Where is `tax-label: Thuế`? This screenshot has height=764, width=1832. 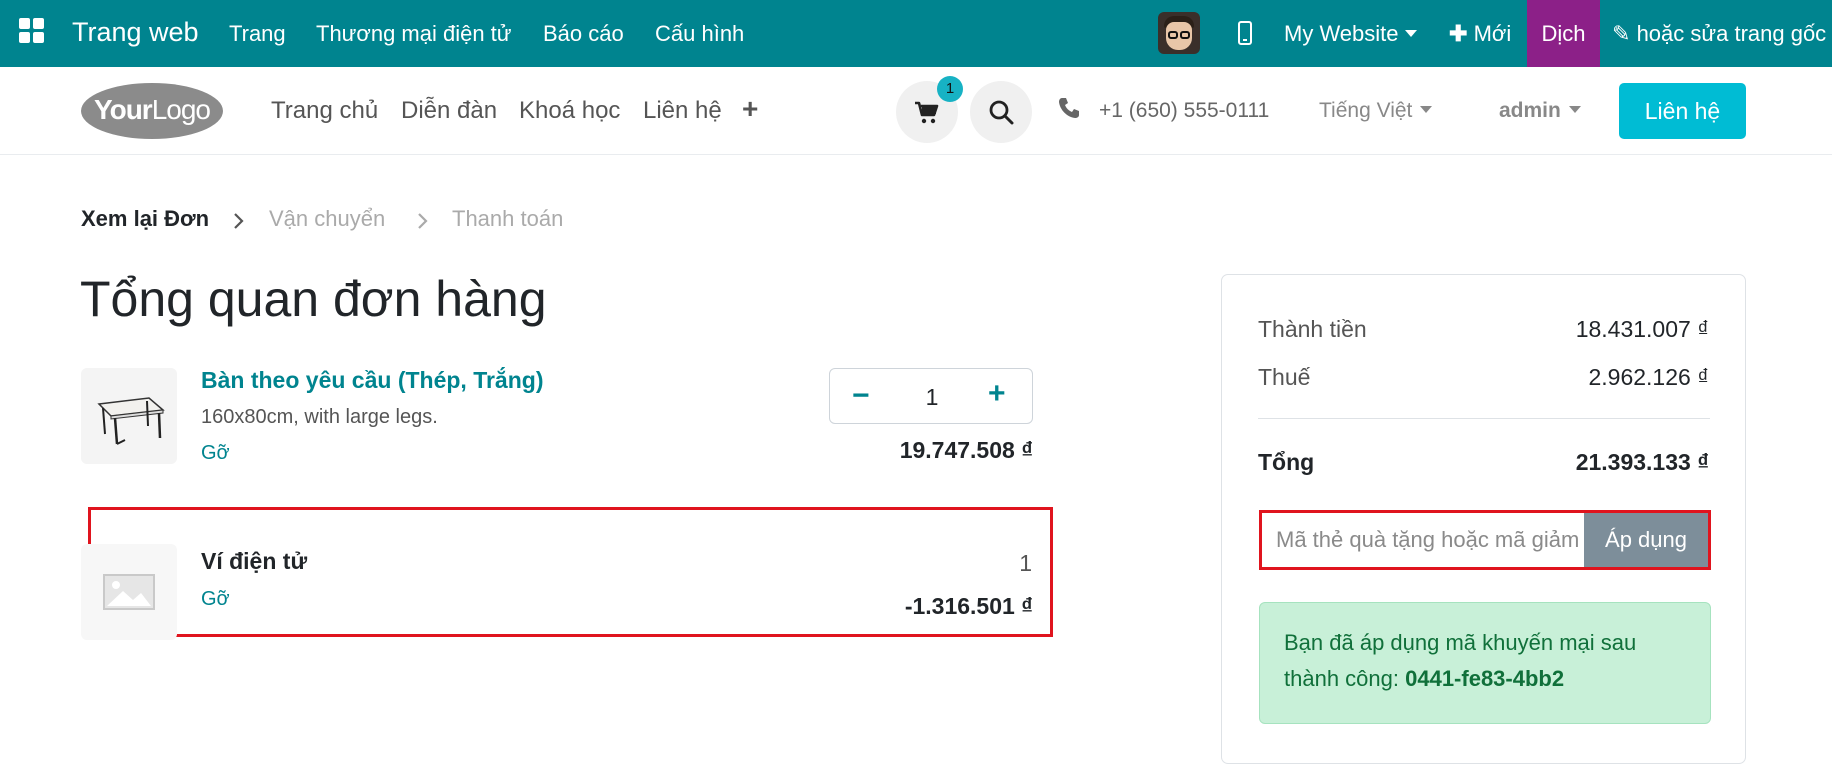
tax-label: Thuế is located at coordinates (1284, 377).